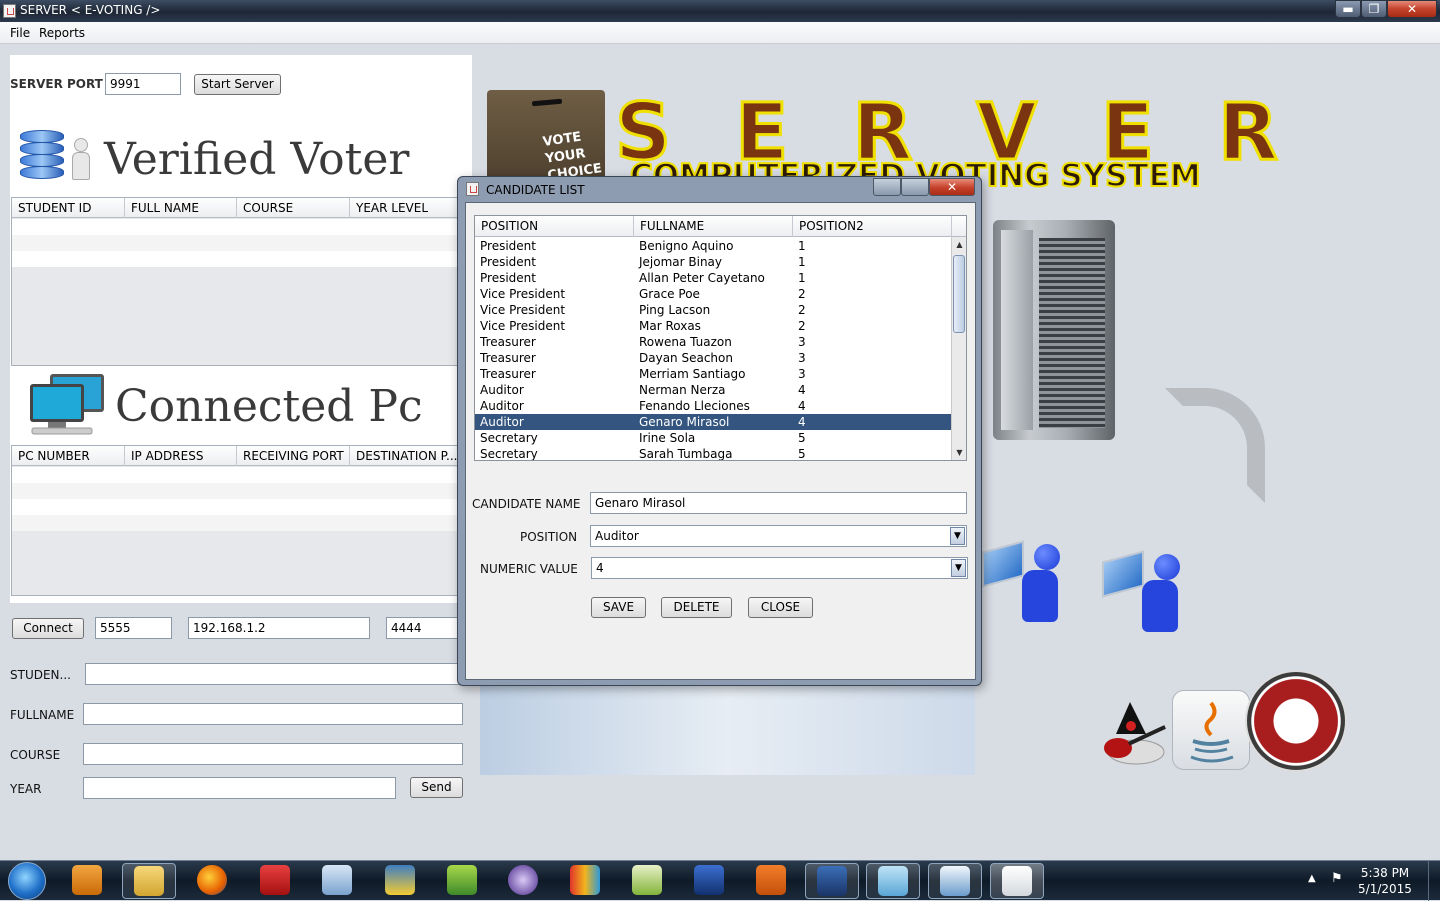 The height and width of the screenshot is (901, 1440). What do you see at coordinates (1054, 330) in the screenshot?
I see `server-rack-image` at bounding box center [1054, 330].